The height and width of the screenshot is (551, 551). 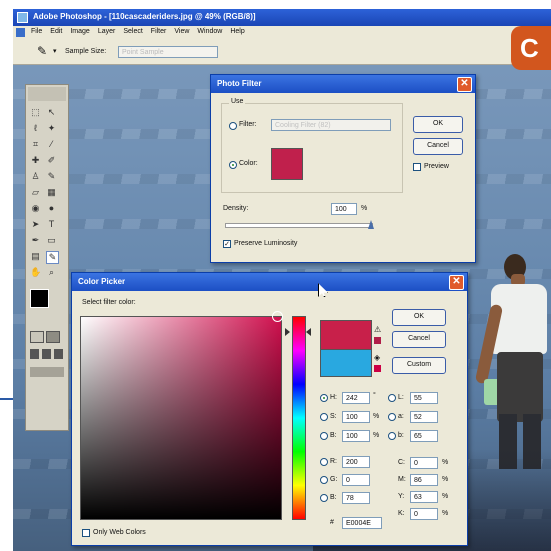 I want to click on dodge-tool-icon: ●, so click(x=51, y=208).